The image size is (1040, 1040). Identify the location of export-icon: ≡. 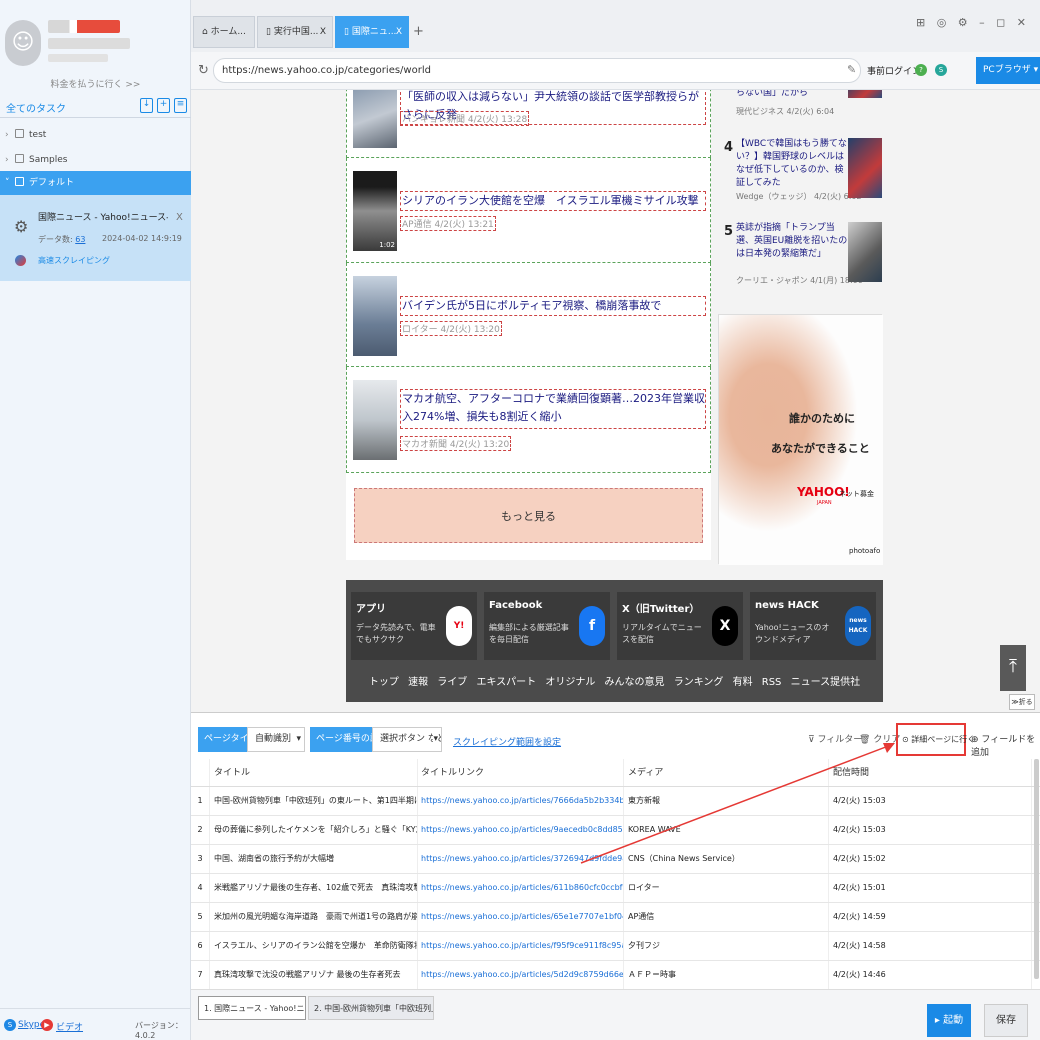
(180, 105).